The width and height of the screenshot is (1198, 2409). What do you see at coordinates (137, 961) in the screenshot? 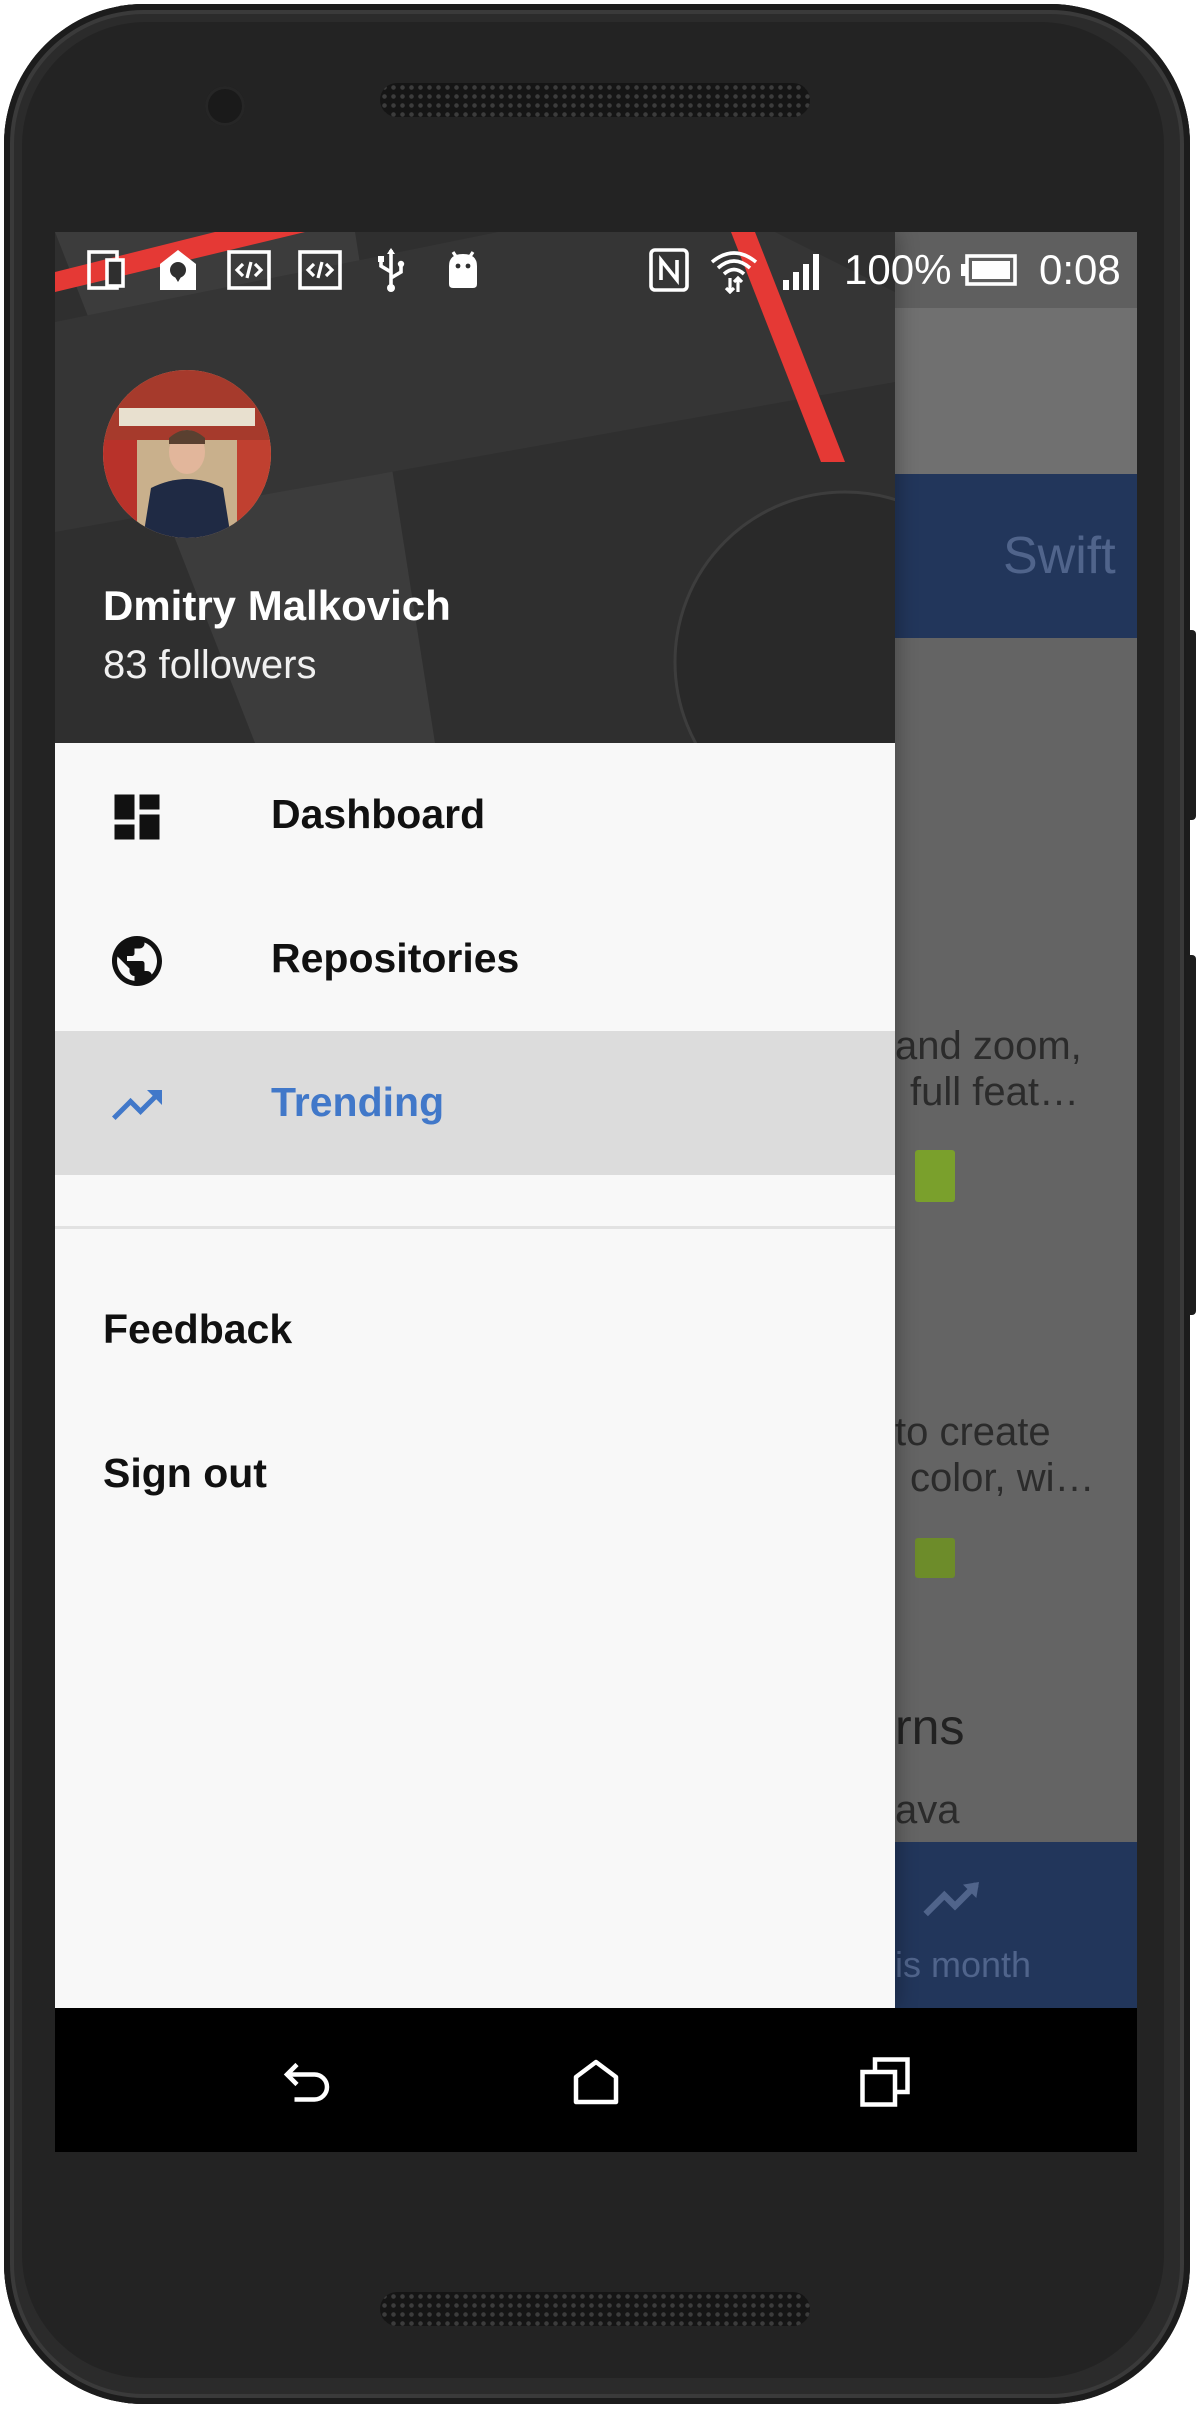
I see `globe-icon` at bounding box center [137, 961].